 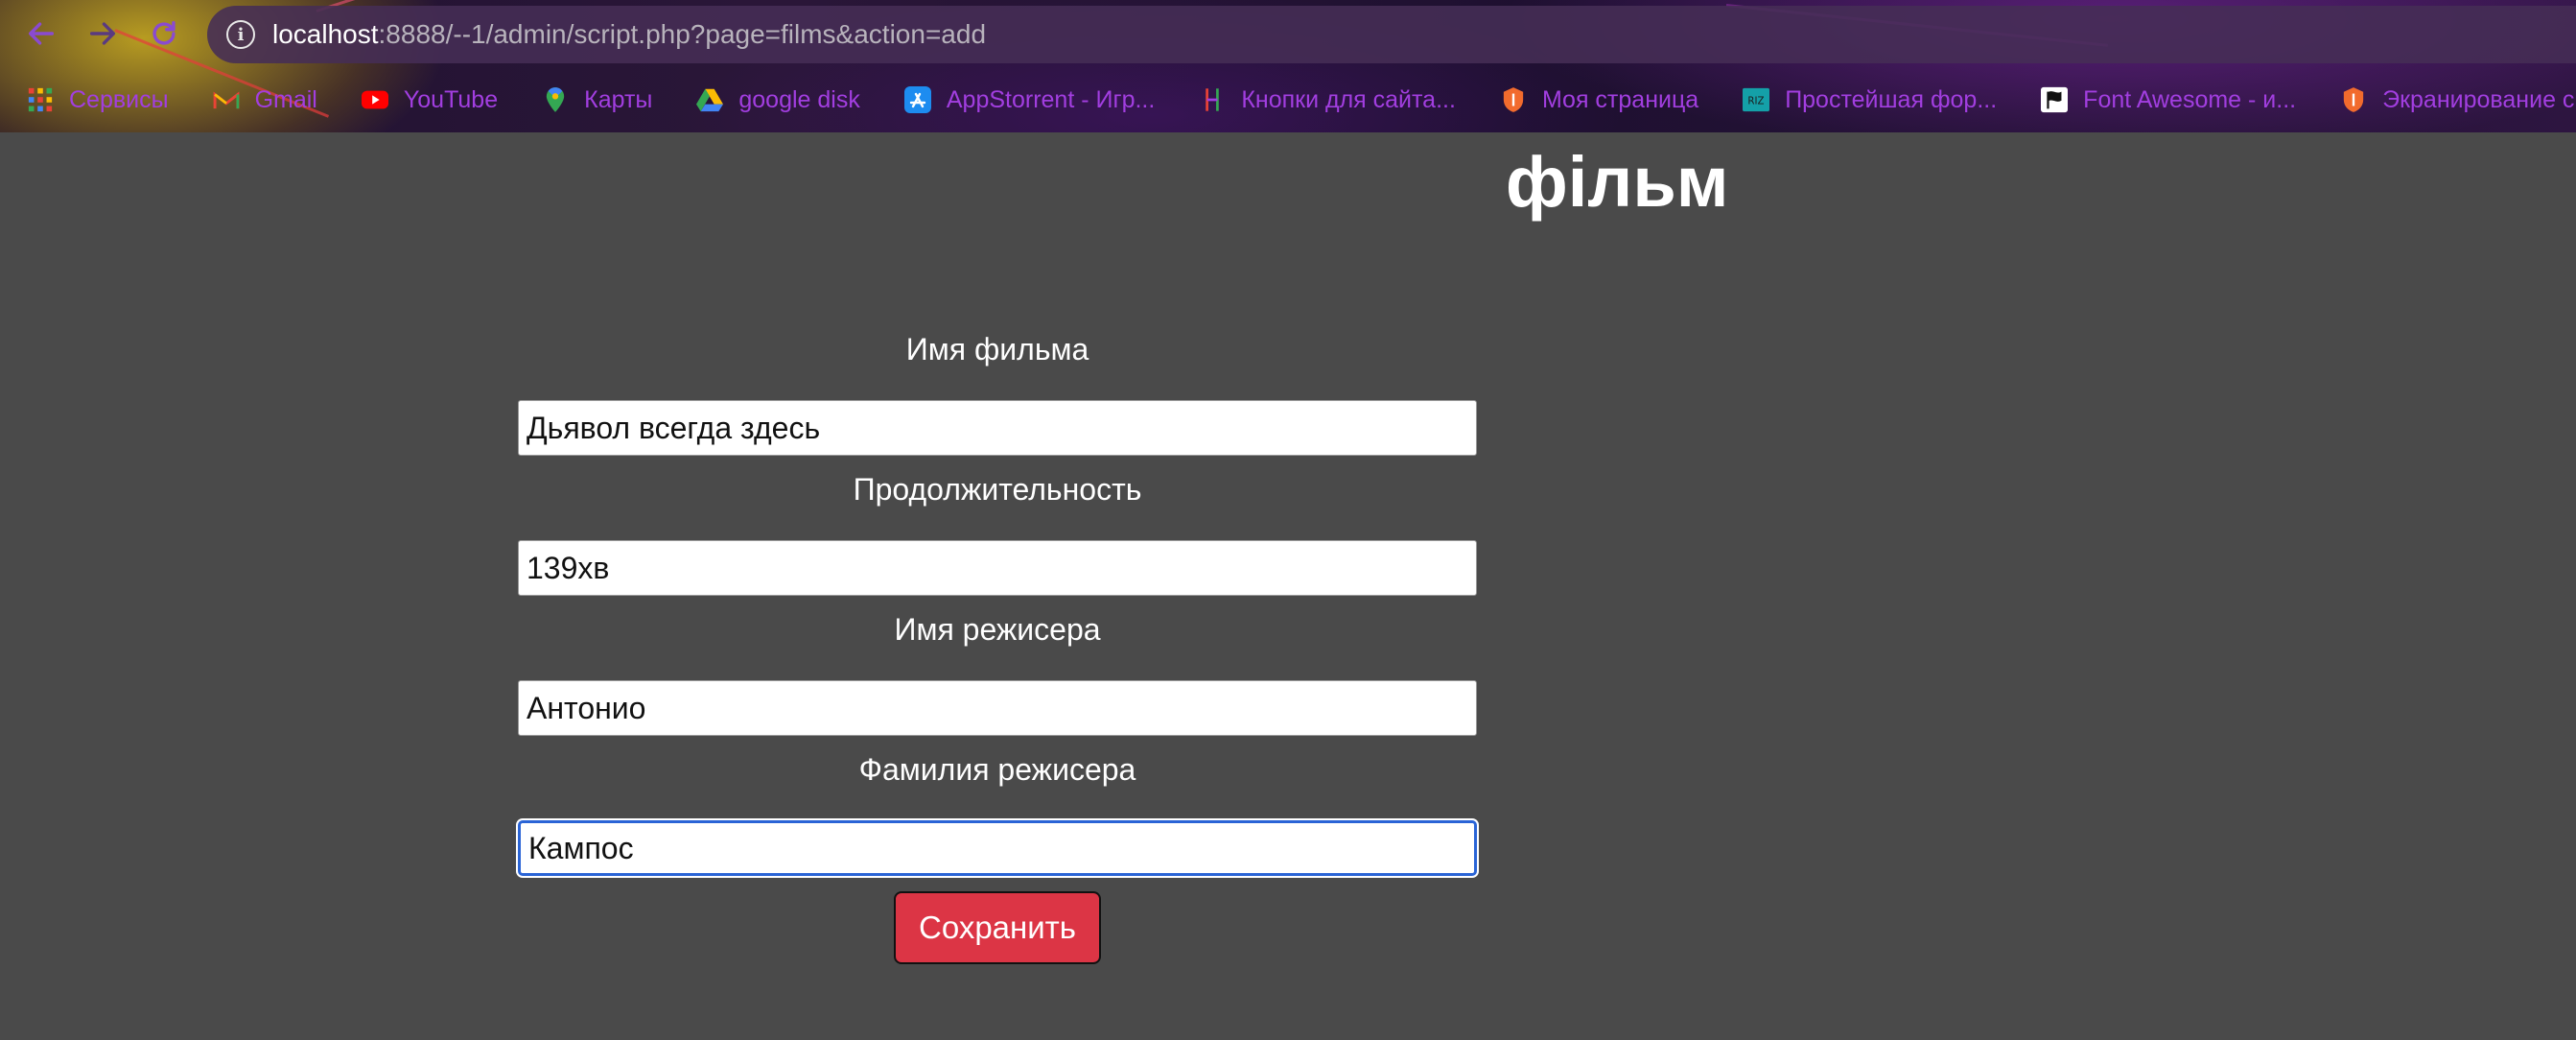 What do you see at coordinates (451, 99) in the screenshot?
I see `bookmark-label: YouTube` at bounding box center [451, 99].